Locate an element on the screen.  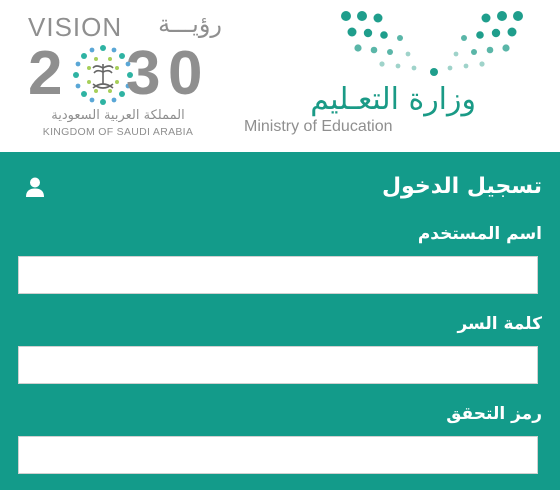
login-title: تسجيل الدخول is located at coordinates (461, 186).